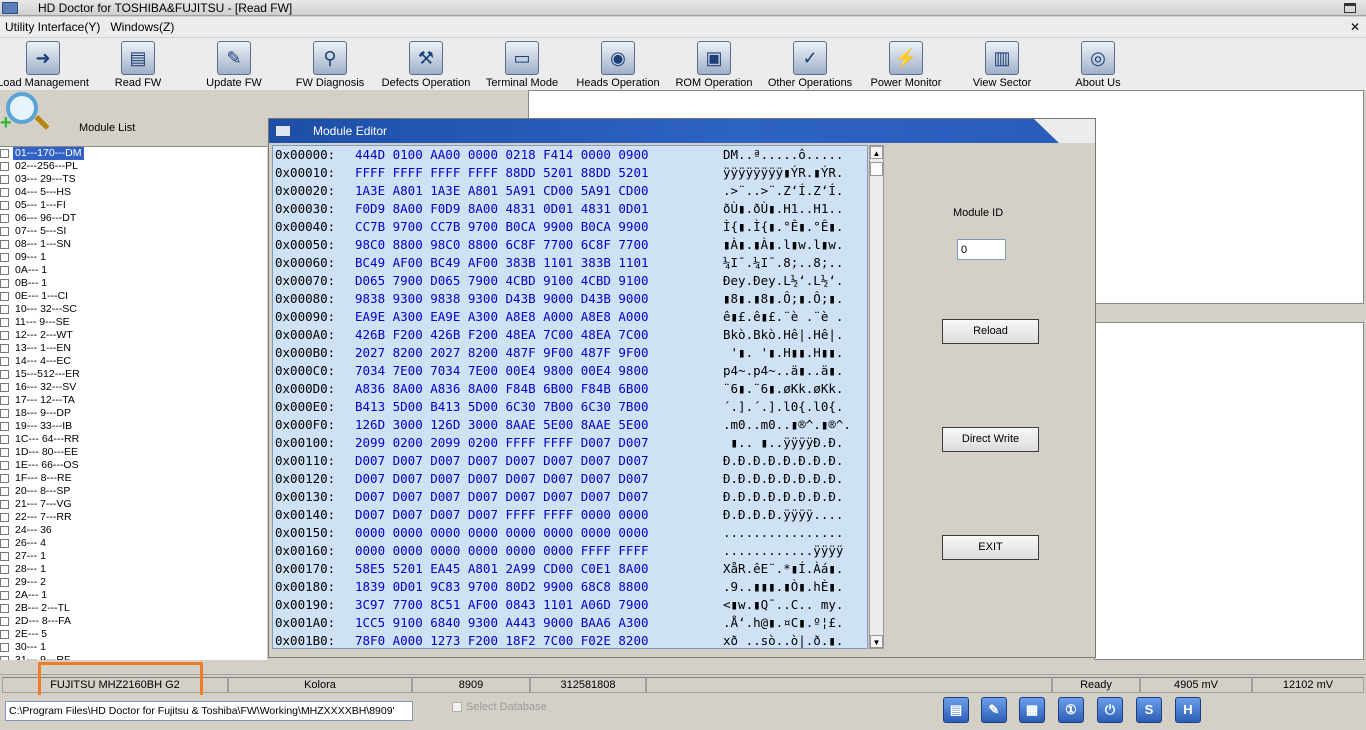  Describe the element at coordinates (502, 353) in the screenshot. I see `hex-bytes: 2027 8200 2027 8200 487F 9F00 487F 9F00` at that location.